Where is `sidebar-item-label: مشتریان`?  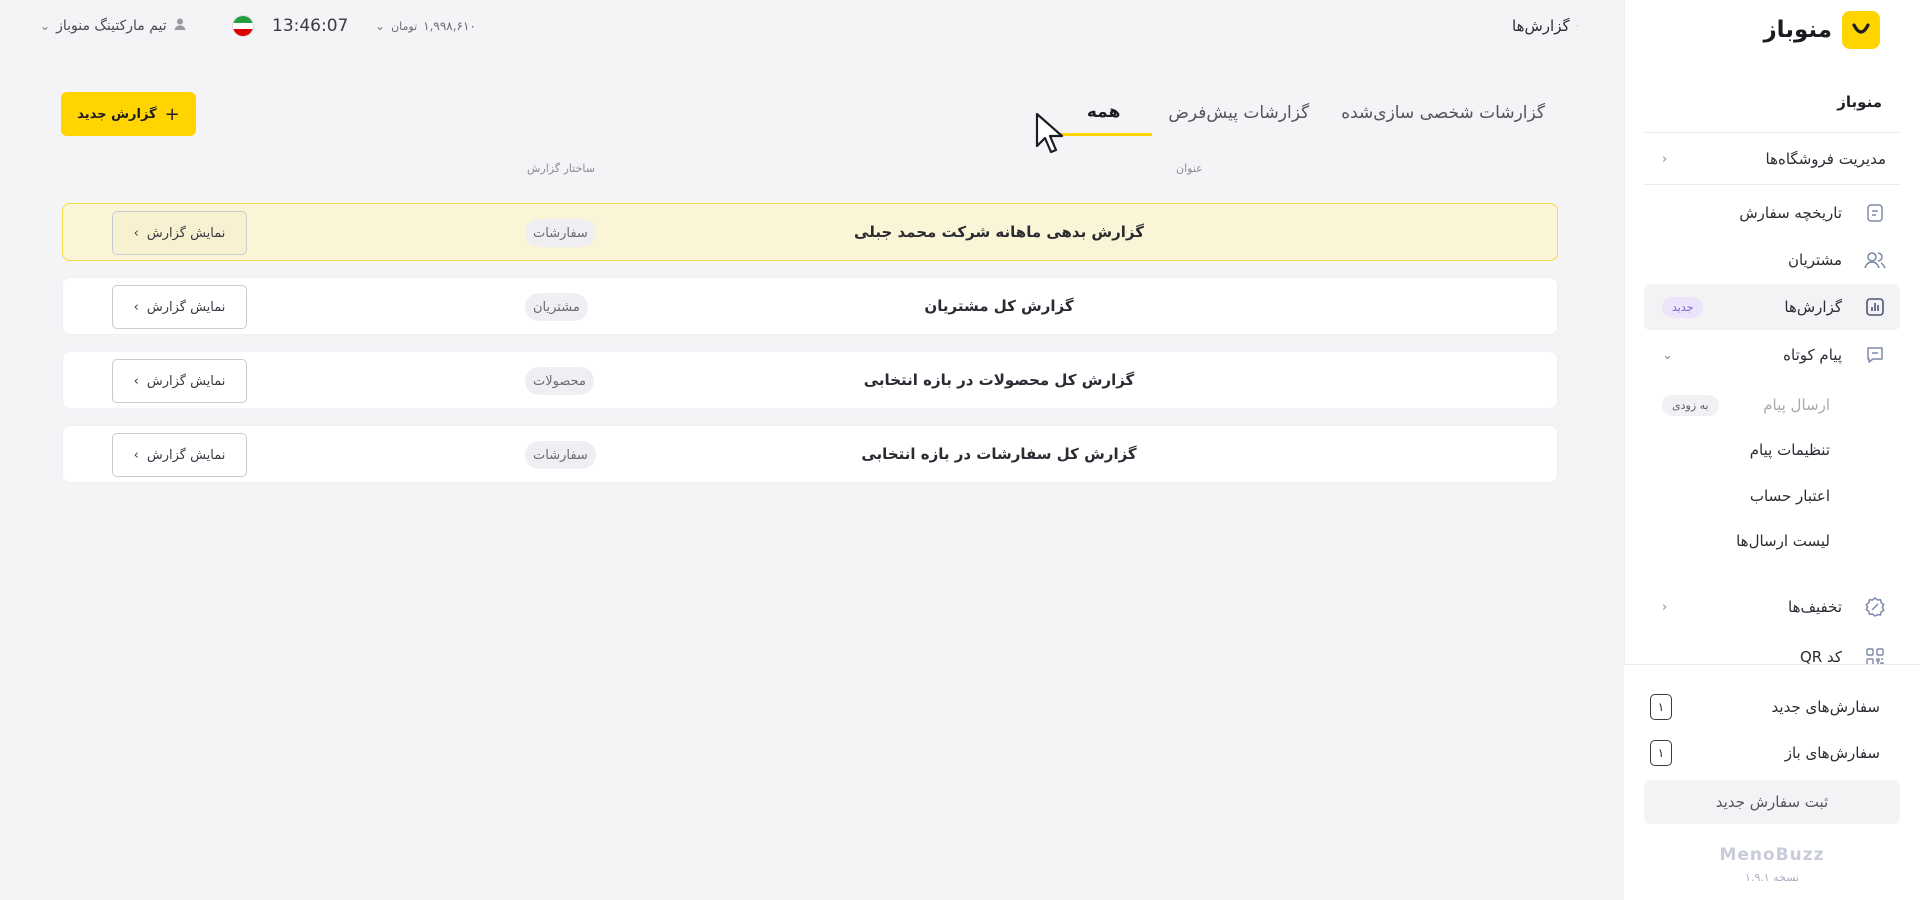
sidebar-item-label: مشتریان is located at coordinates (1815, 260).